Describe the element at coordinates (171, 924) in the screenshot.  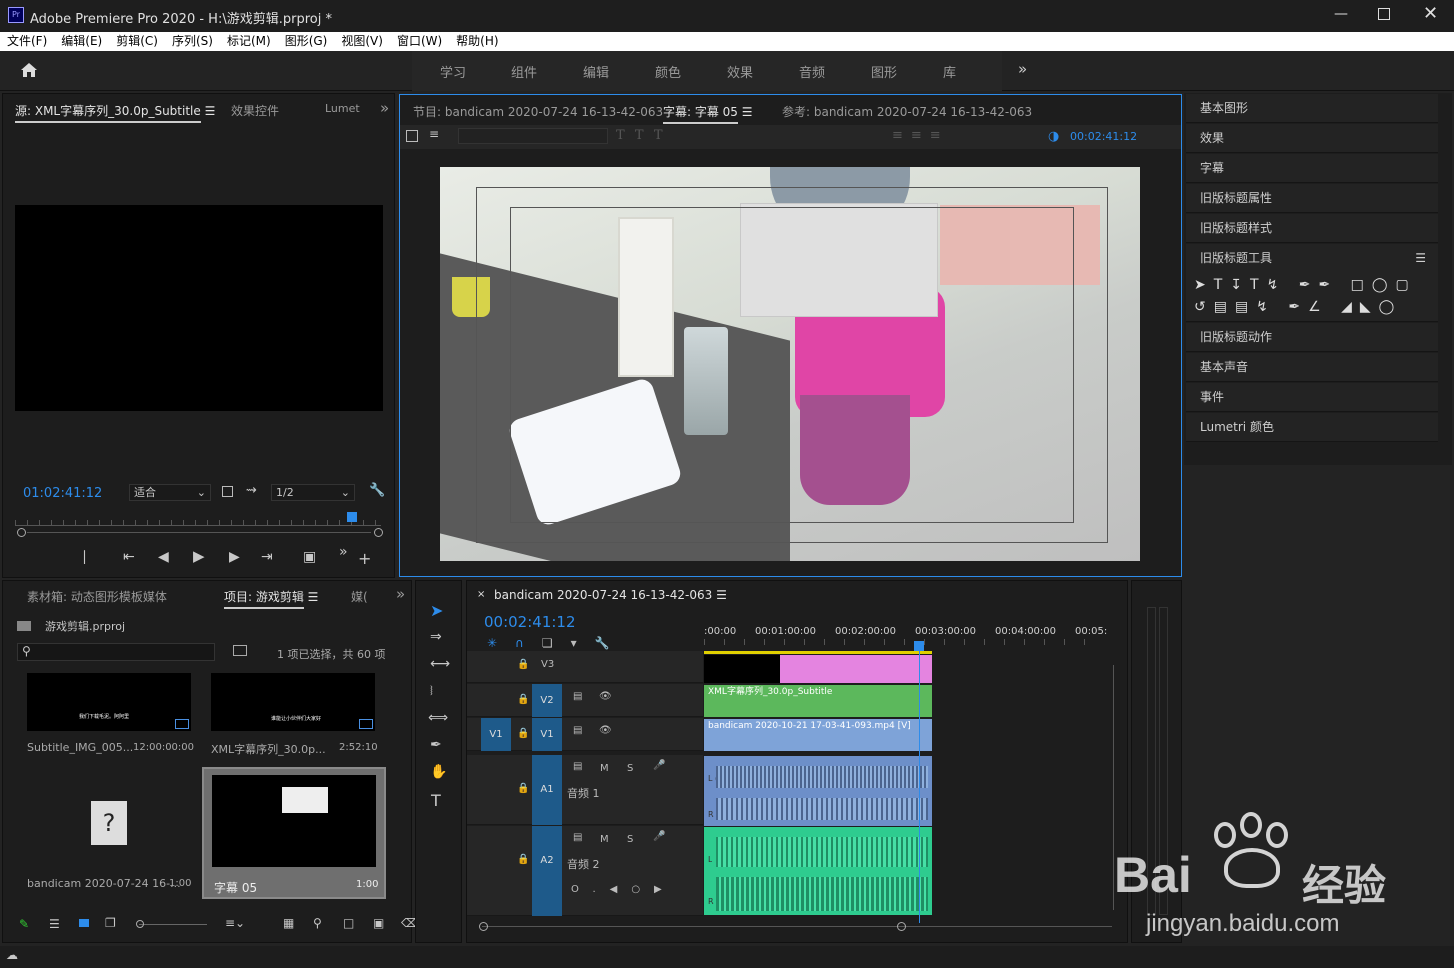
I see `zoom-slider` at that location.